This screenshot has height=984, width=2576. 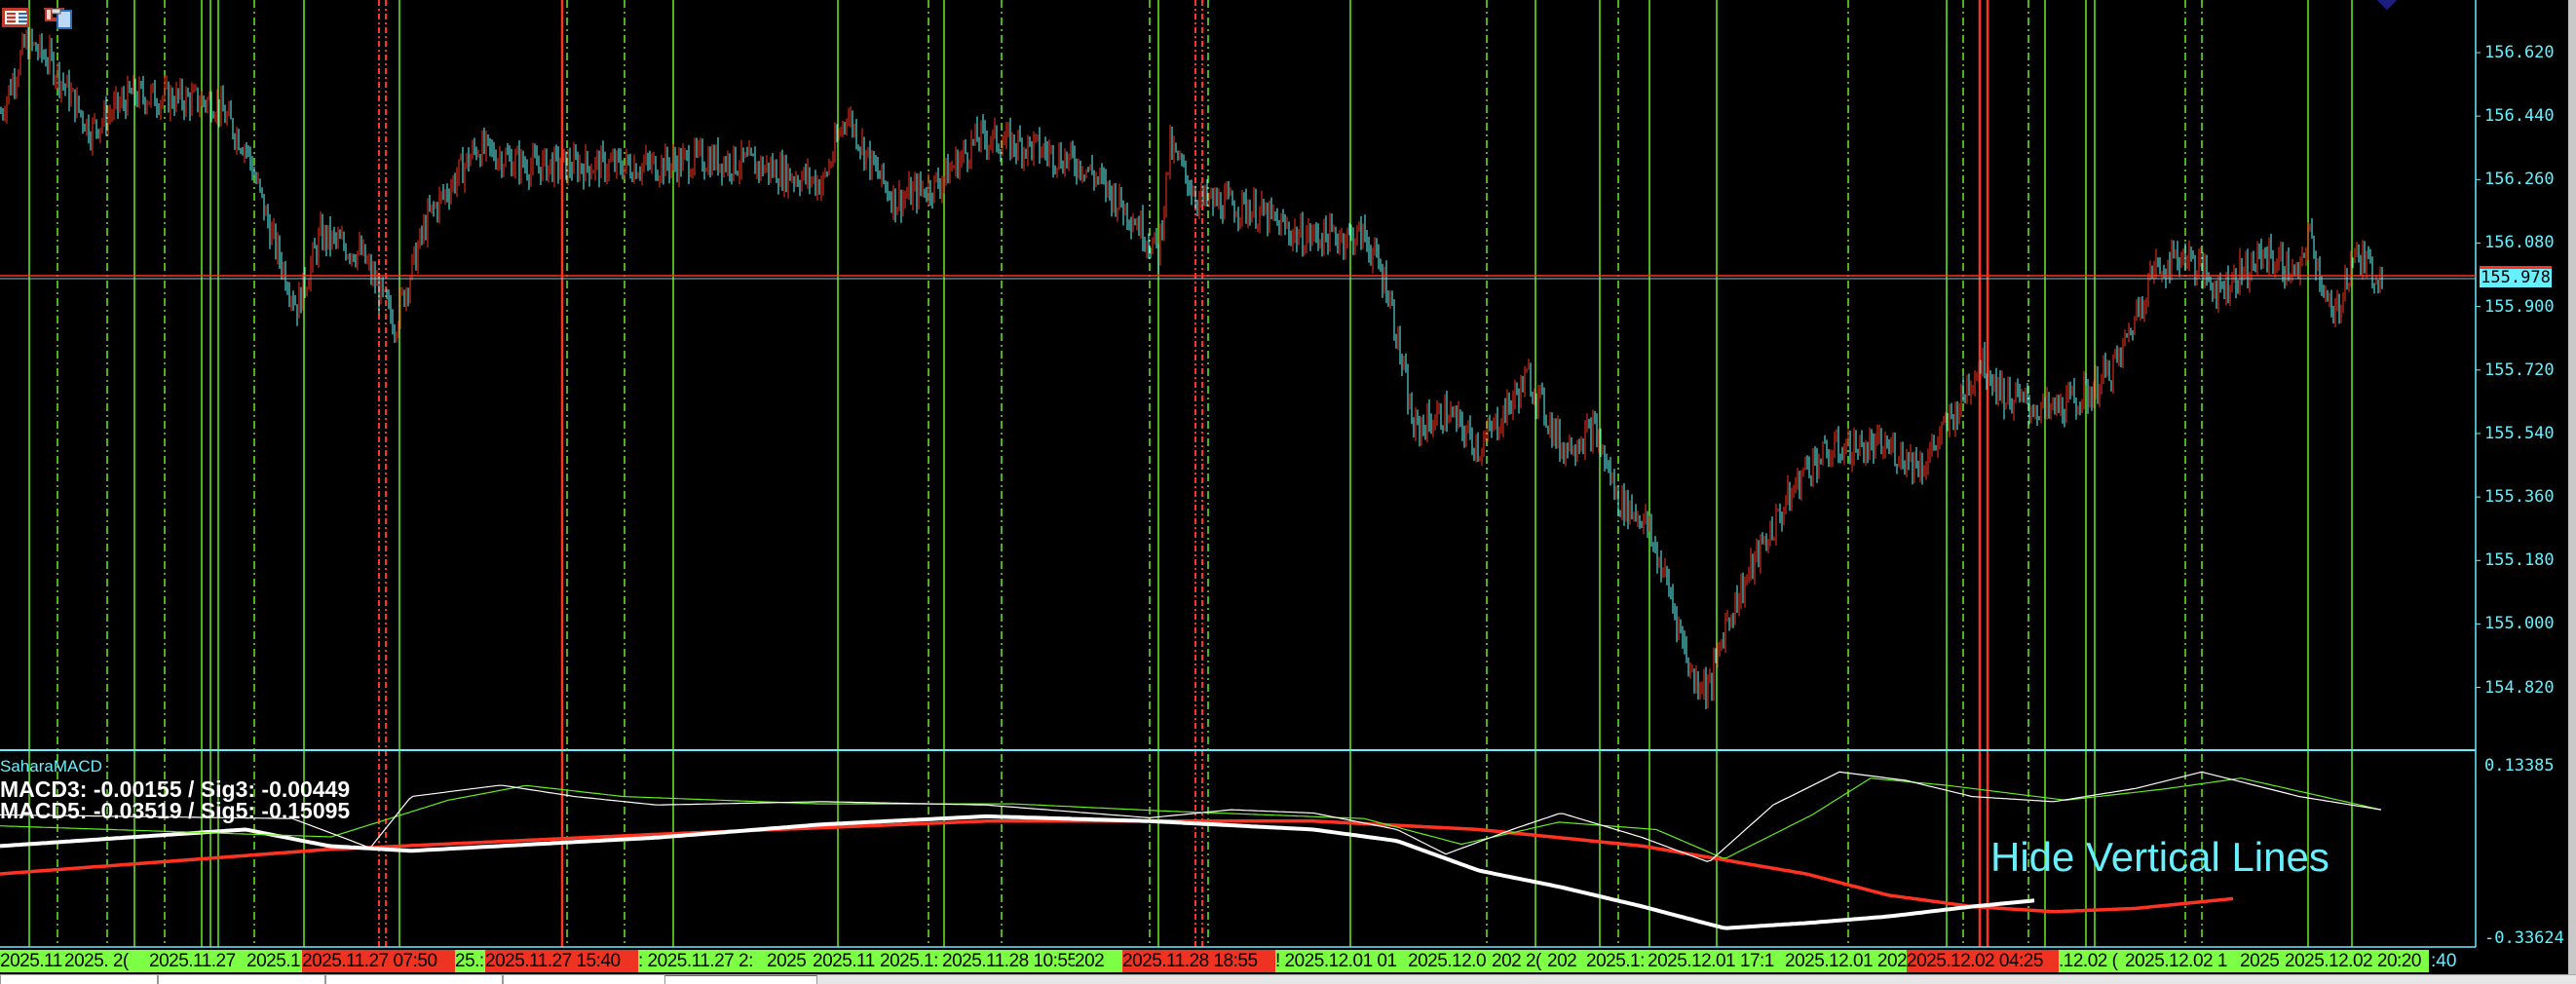 What do you see at coordinates (2444, 961) in the screenshot?
I see `time-axis-tail: :40` at bounding box center [2444, 961].